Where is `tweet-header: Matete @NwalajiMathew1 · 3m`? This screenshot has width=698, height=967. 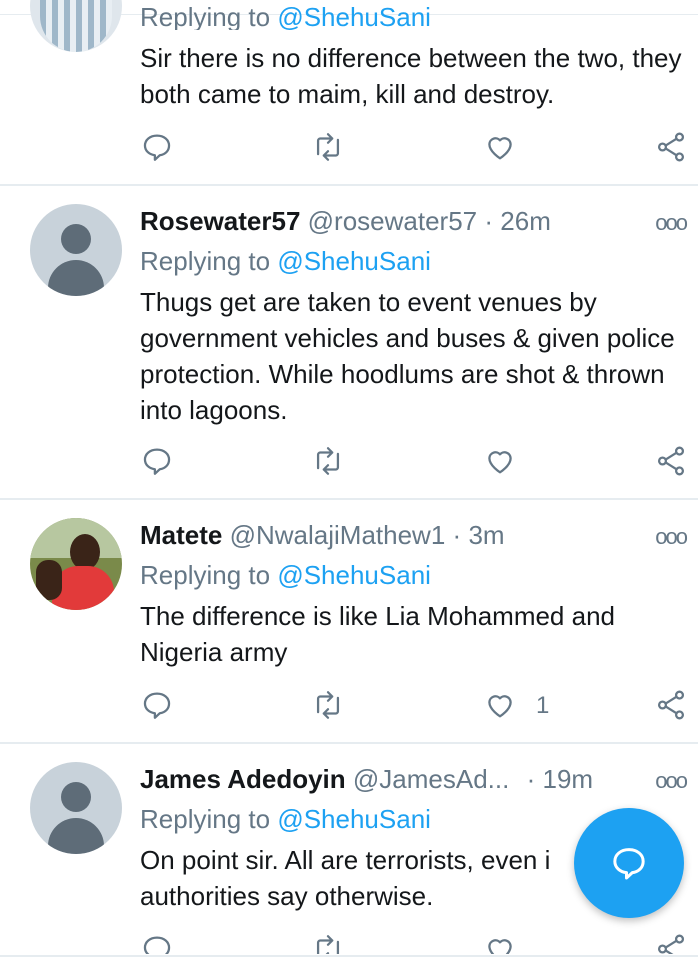 tweet-header: Matete @NwalajiMathew1 · 3m is located at coordinates (322, 535).